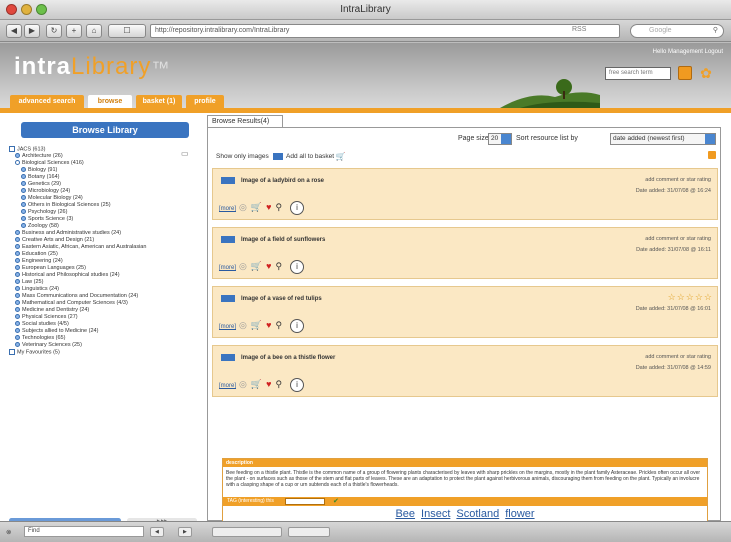 The image size is (731, 542). Describe the element at coordinates (106, 289) in the screenshot. I see `sidebar-tree-item: Linguistics (24)` at that location.